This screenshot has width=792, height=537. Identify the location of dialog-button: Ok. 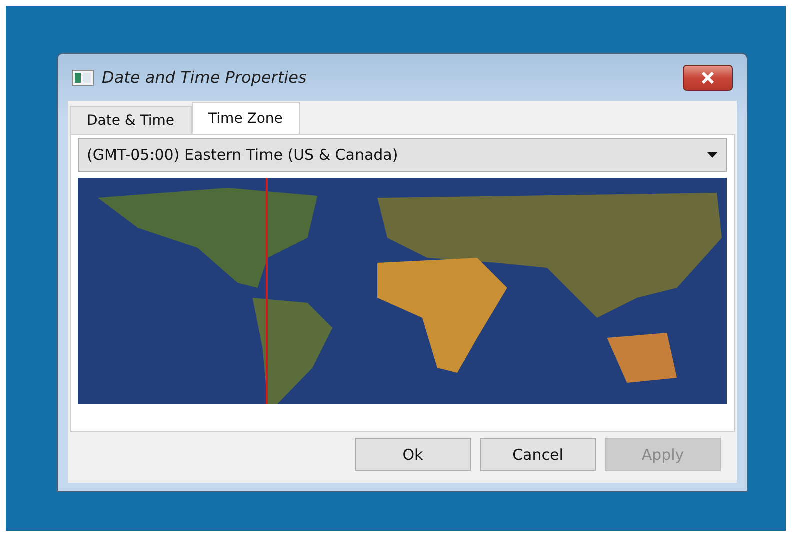
(413, 454).